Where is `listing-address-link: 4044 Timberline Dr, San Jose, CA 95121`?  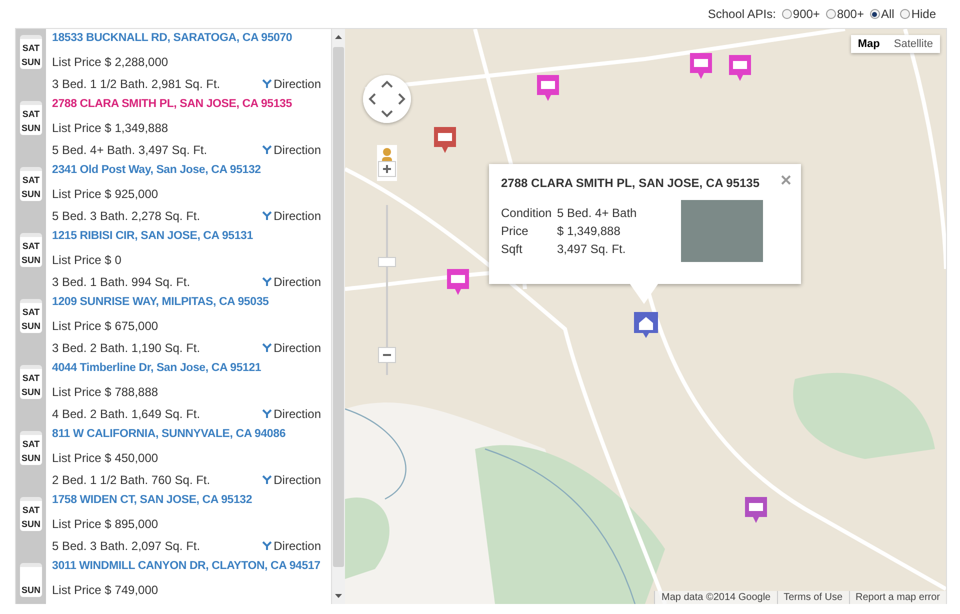
listing-address-link: 4044 Timberline Dr, San Jose, CA 95121 is located at coordinates (157, 370).